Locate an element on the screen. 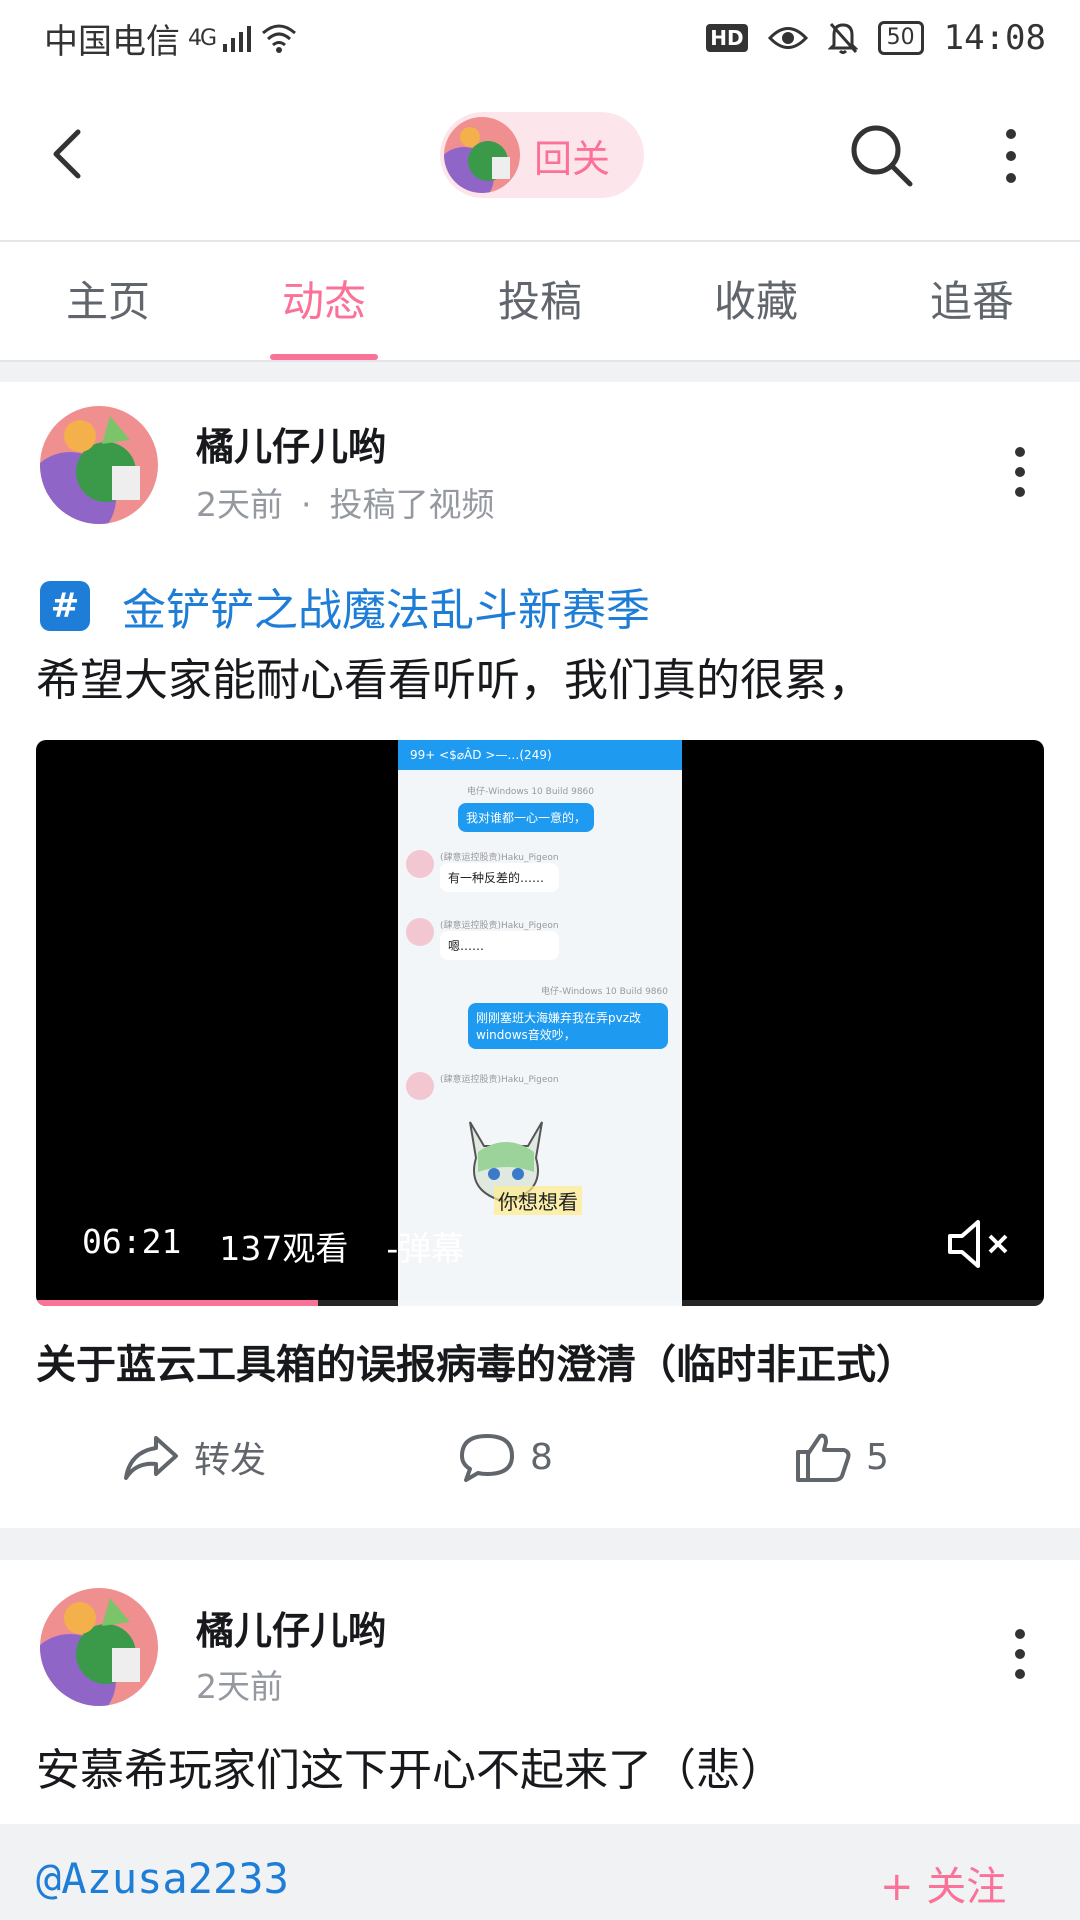 This screenshot has height=1920, width=1080. tab-dynamics: 动态 is located at coordinates (324, 301).